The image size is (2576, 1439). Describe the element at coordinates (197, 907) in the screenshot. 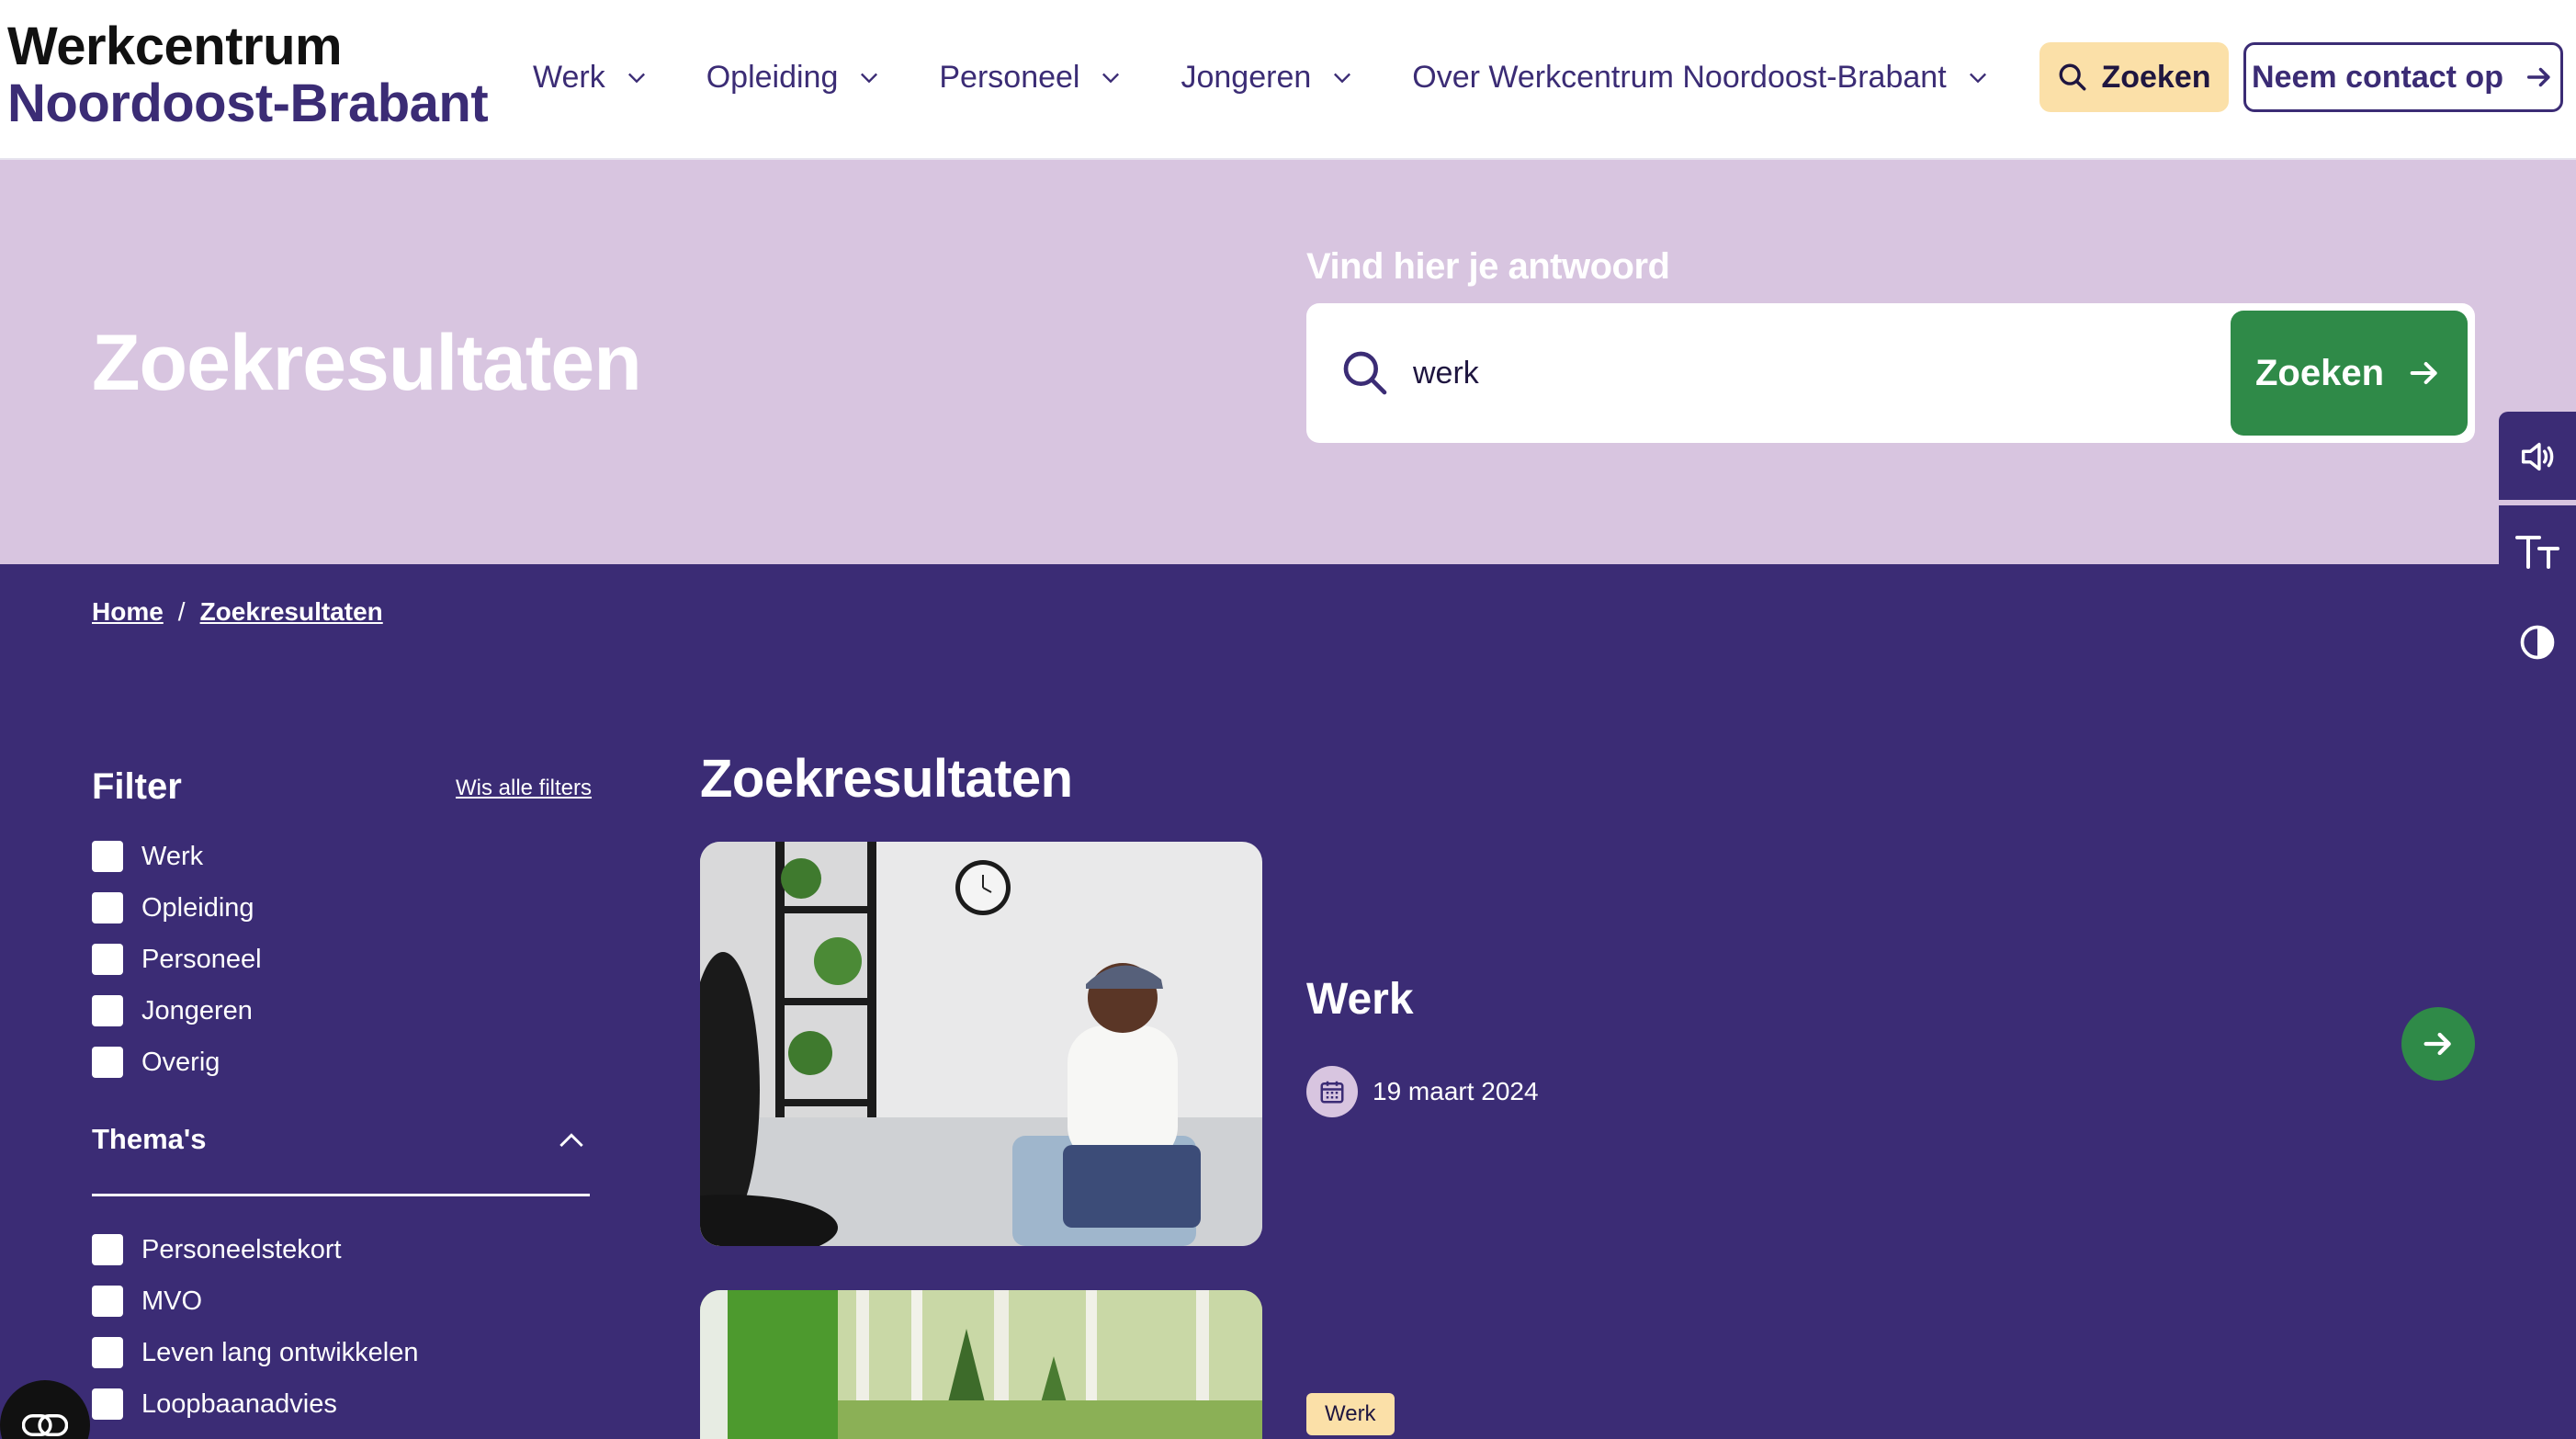

I see `filter-option-label: Opleiding` at that location.